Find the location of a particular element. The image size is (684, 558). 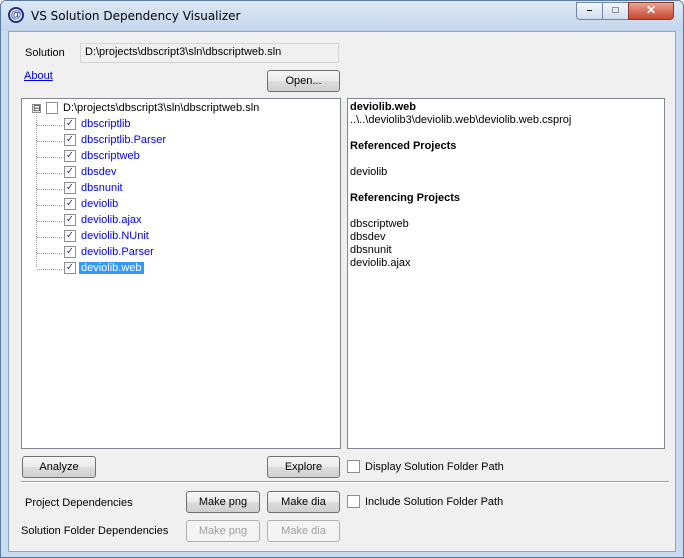

explore-button: Explore is located at coordinates (303, 467).